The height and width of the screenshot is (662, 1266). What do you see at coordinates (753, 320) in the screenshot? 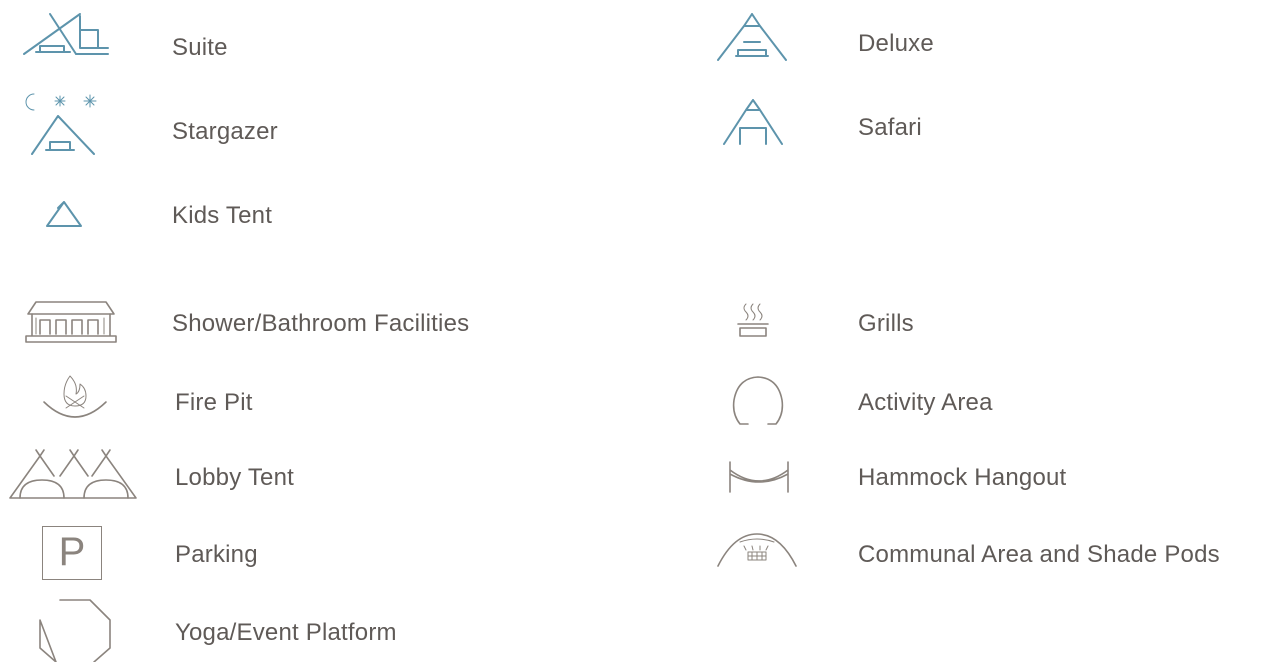
I see `grill-icon` at bounding box center [753, 320].